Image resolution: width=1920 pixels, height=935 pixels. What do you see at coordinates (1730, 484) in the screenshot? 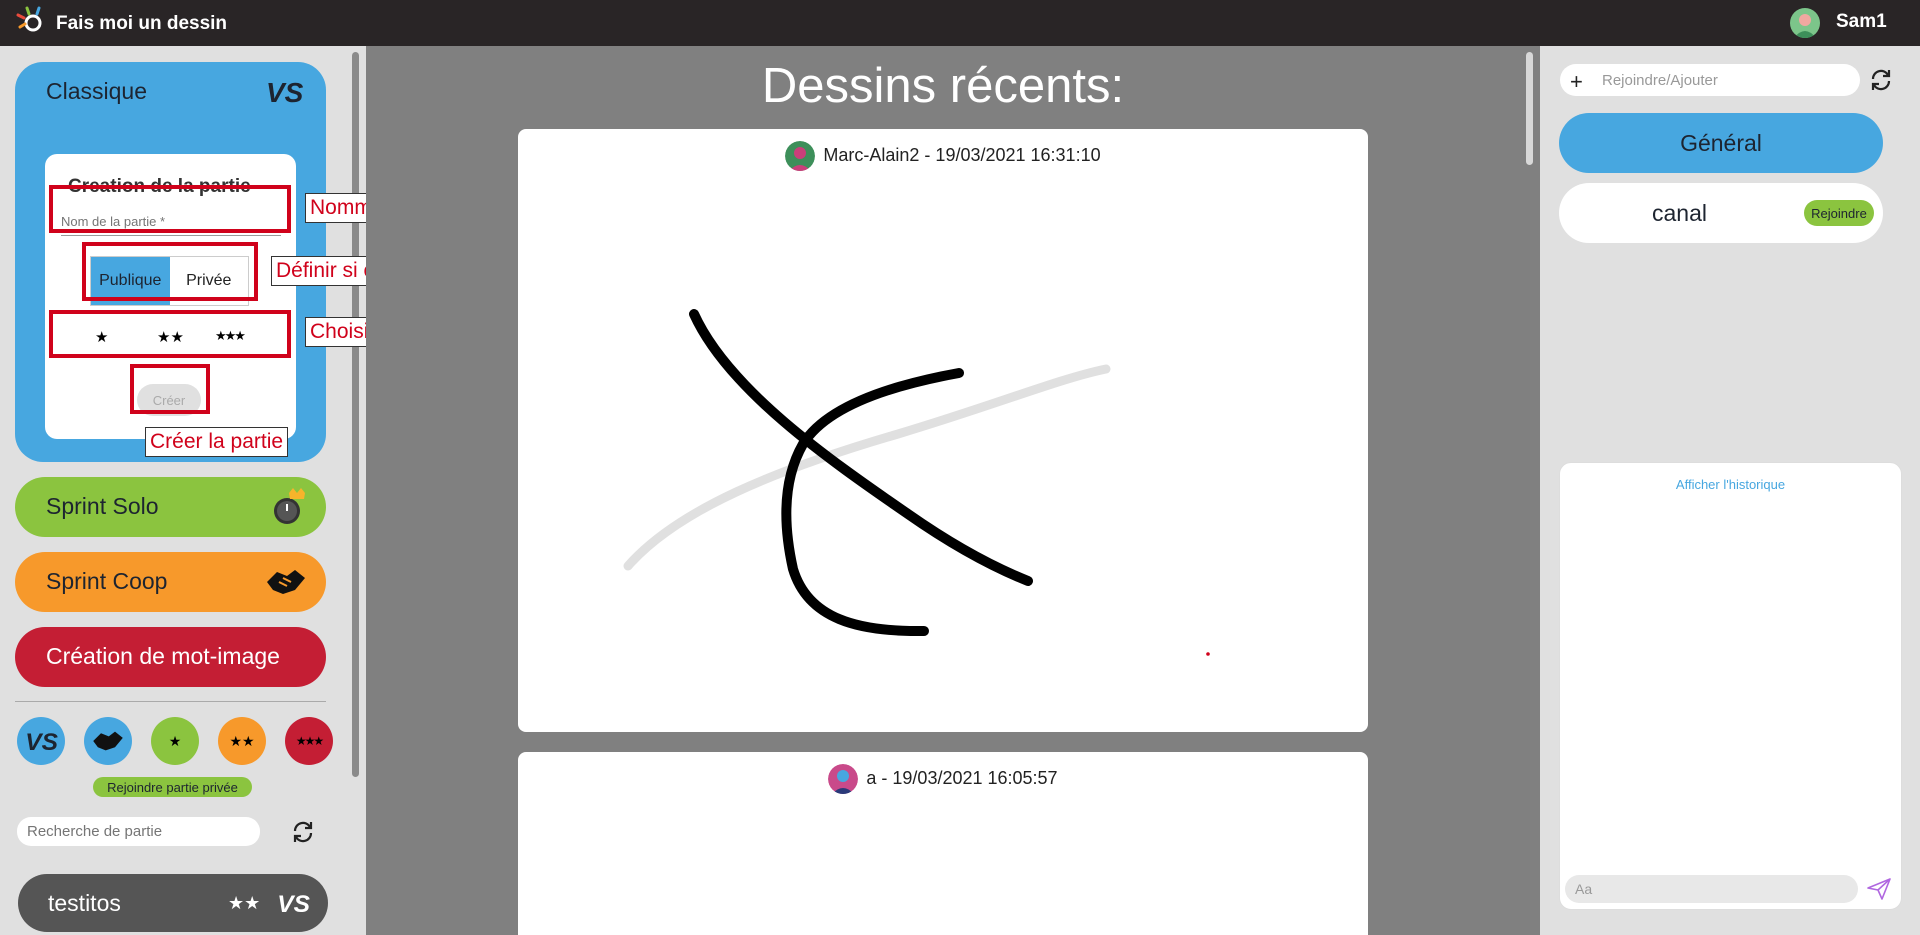
I see `show-history-link: Afficher l'historique` at bounding box center [1730, 484].